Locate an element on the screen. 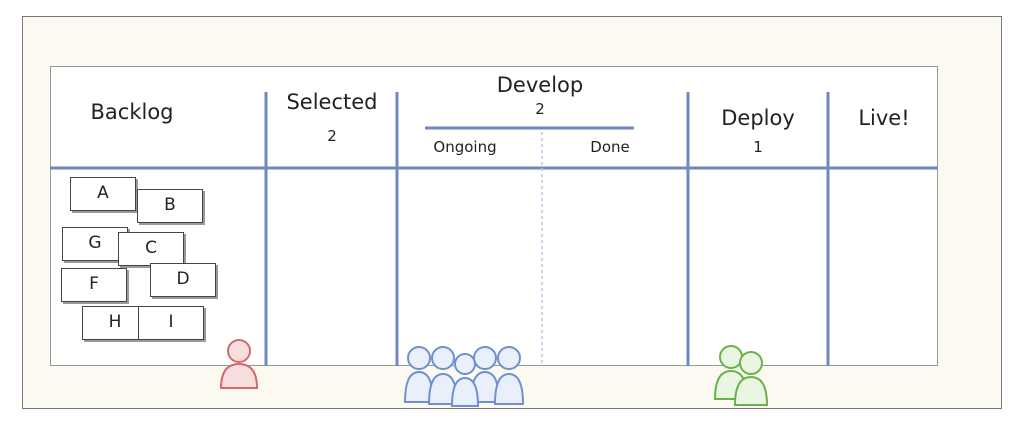 This screenshot has height=429, width=1024. deploy-wip-limit: 1 is located at coordinates (758, 147).